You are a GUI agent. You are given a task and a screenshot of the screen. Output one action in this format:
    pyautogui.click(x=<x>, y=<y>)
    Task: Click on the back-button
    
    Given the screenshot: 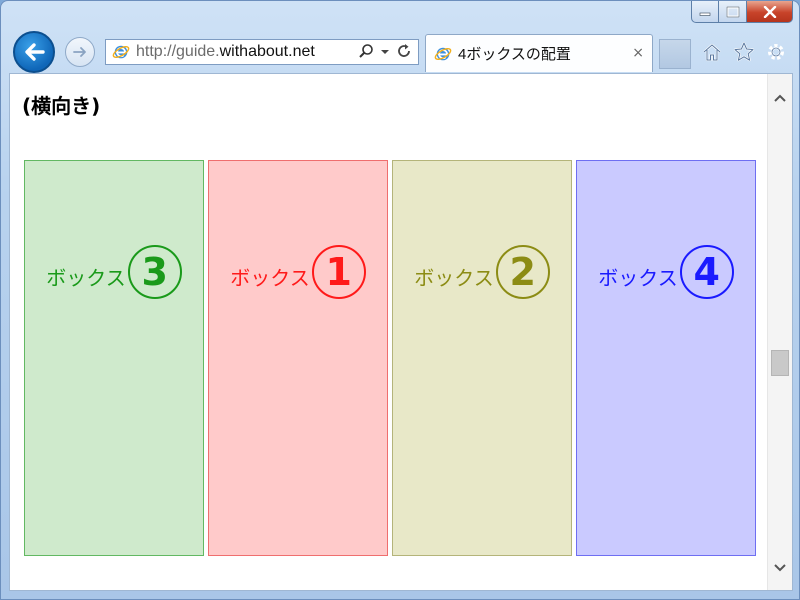 What is the action you would take?
    pyautogui.click(x=34, y=52)
    